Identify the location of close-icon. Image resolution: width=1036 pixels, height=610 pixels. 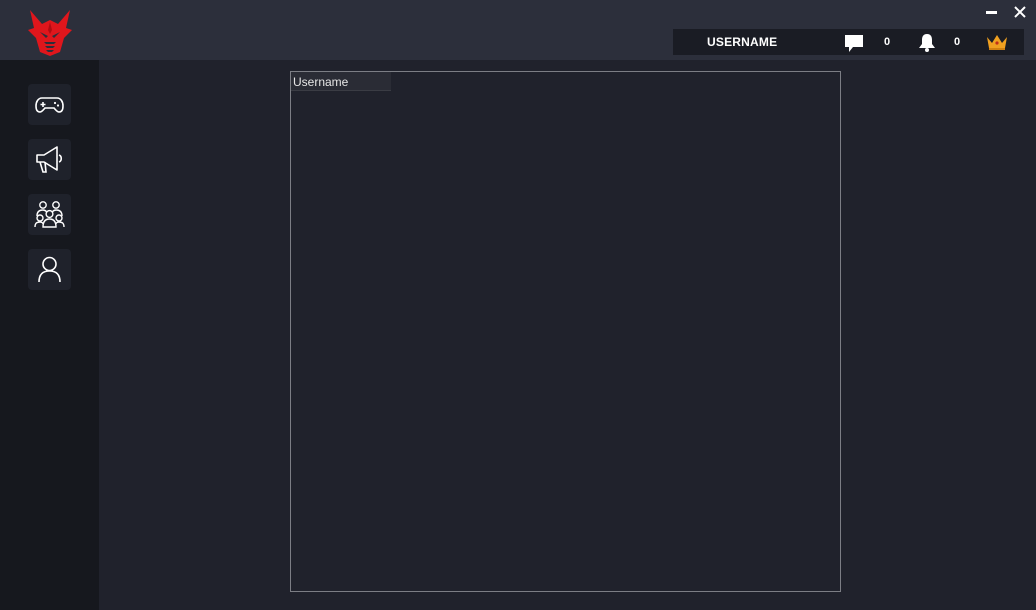
(1020, 12).